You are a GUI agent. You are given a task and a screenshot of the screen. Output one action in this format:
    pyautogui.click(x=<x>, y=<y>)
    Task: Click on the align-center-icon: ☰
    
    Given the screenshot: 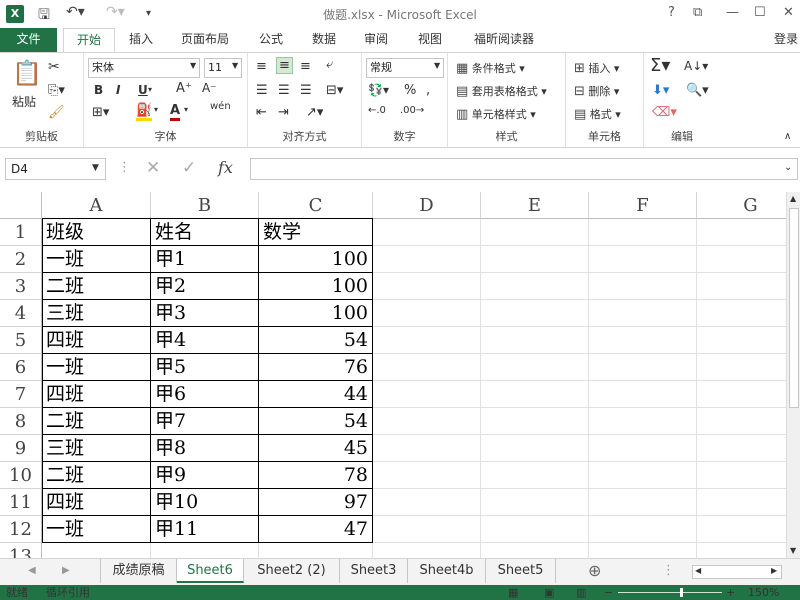 What is the action you would take?
    pyautogui.click(x=284, y=90)
    